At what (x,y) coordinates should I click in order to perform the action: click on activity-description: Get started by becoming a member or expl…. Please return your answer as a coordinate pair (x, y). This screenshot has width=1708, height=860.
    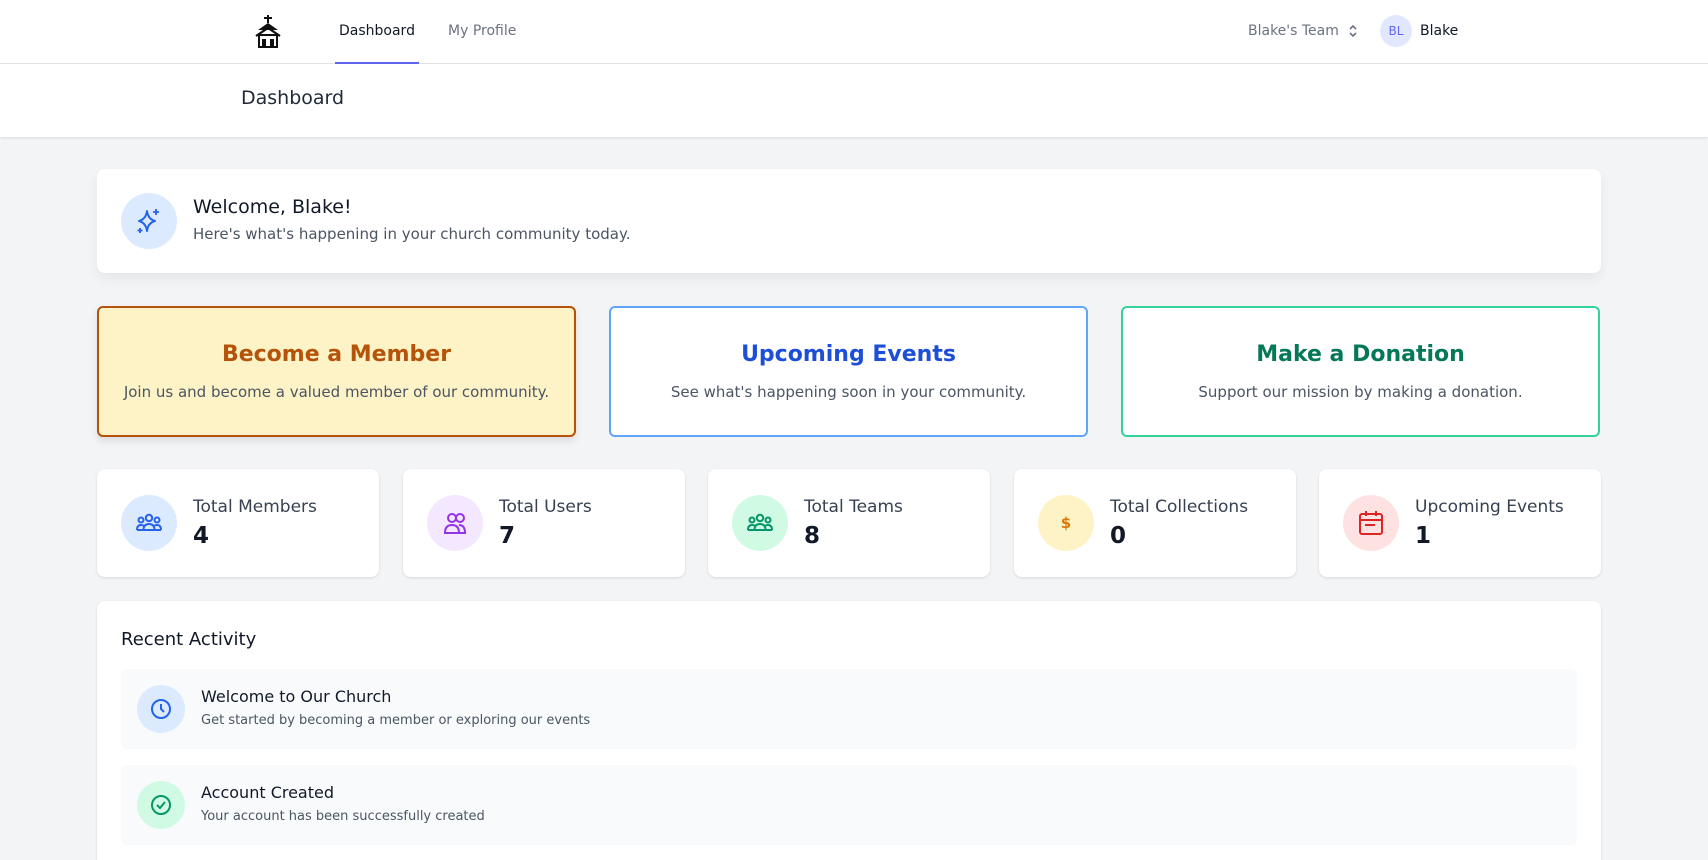
    Looking at the image, I should click on (396, 720).